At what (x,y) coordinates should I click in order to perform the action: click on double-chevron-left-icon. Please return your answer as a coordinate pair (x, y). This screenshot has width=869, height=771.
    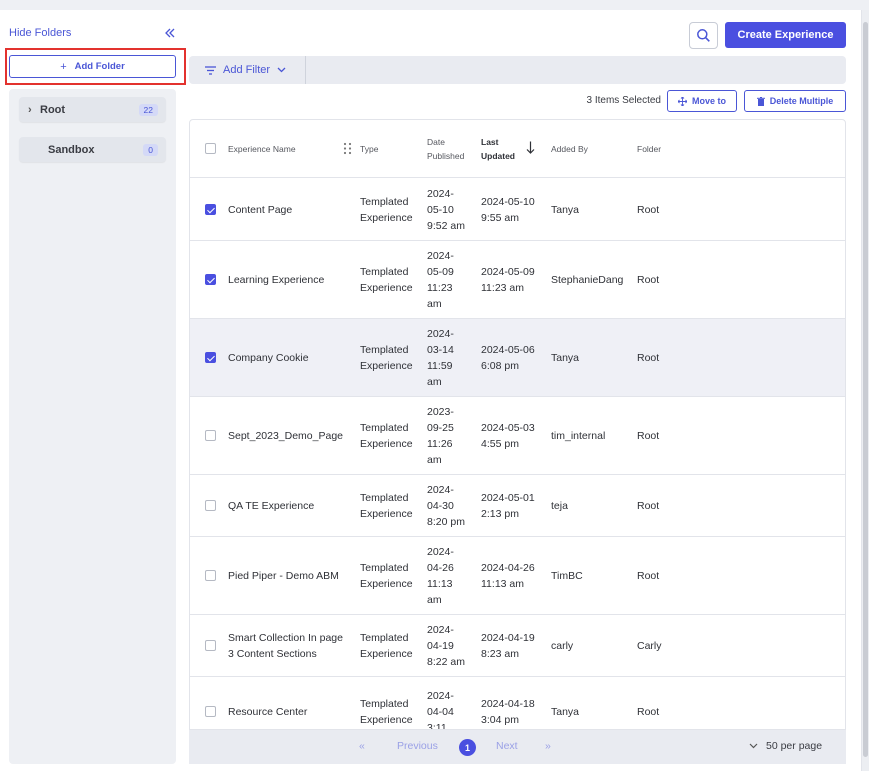
    Looking at the image, I should click on (170, 33).